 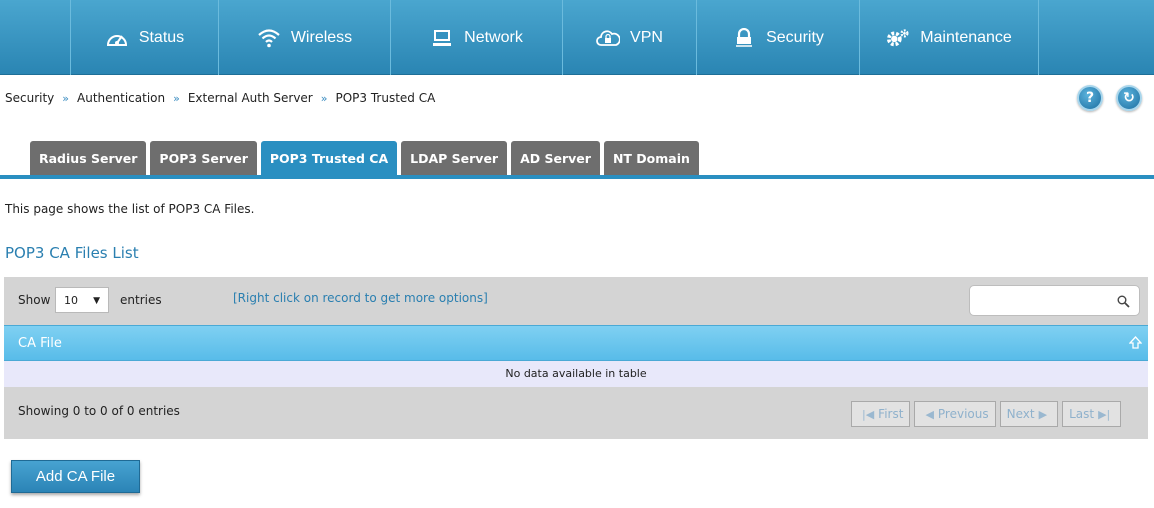 What do you see at coordinates (71, 300) in the screenshot?
I see `page-size-value: 10` at bounding box center [71, 300].